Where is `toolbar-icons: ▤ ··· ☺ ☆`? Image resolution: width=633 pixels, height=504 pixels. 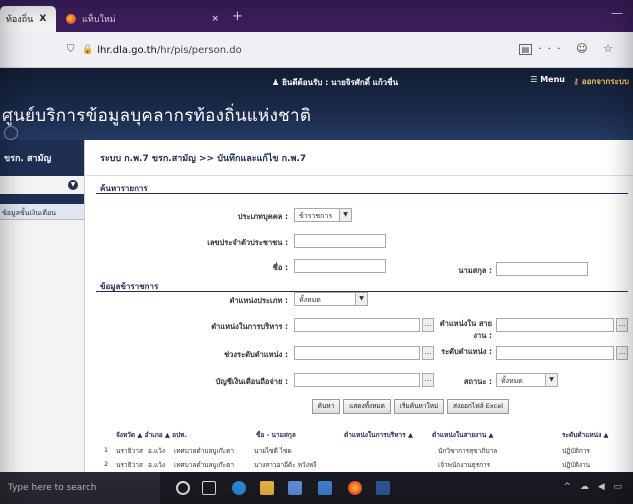 toolbar-icons: ▤ ··· ☺ ☆ is located at coordinates (568, 48).